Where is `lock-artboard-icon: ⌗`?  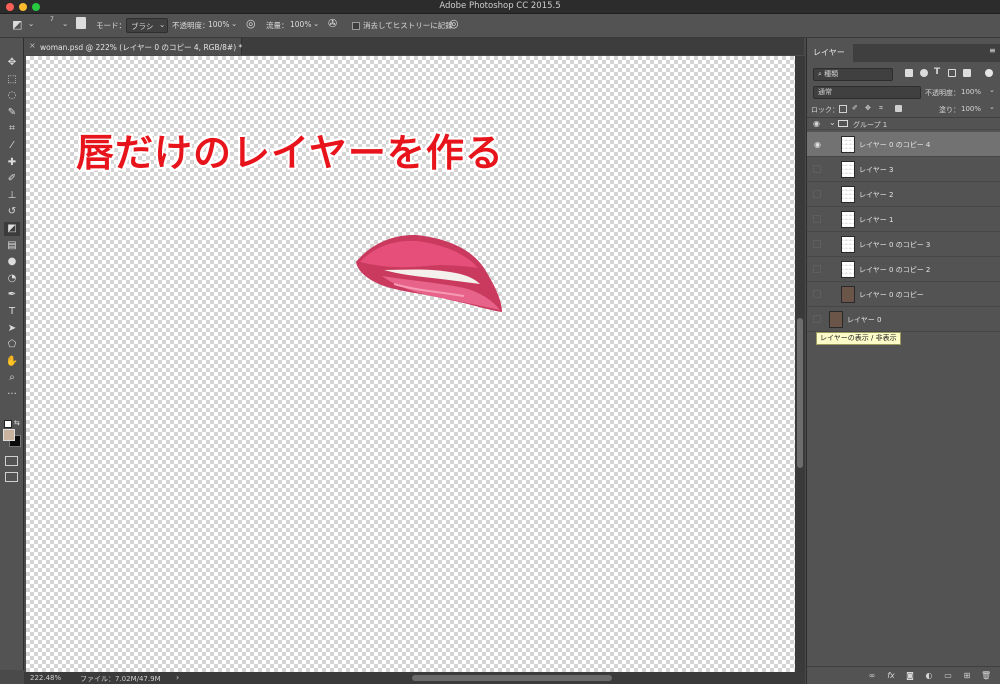
lock-artboard-icon: ⌗ is located at coordinates (881, 108).